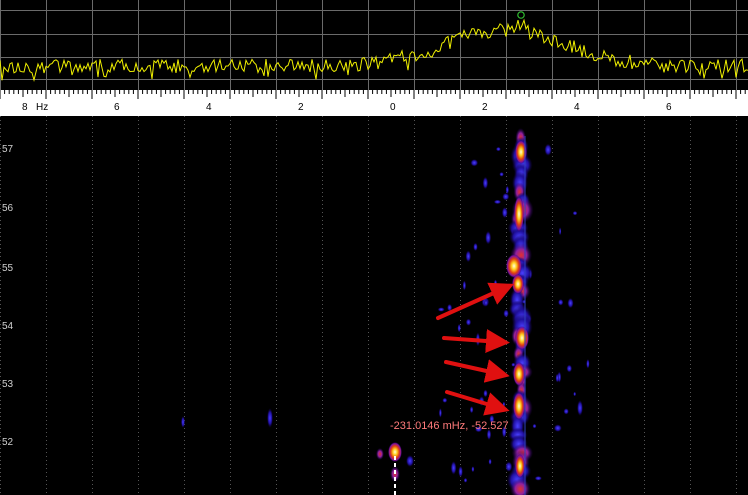 The width and height of the screenshot is (748, 495). Describe the element at coordinates (8, 326) in the screenshot. I see `time-tick-label: 54` at that location.